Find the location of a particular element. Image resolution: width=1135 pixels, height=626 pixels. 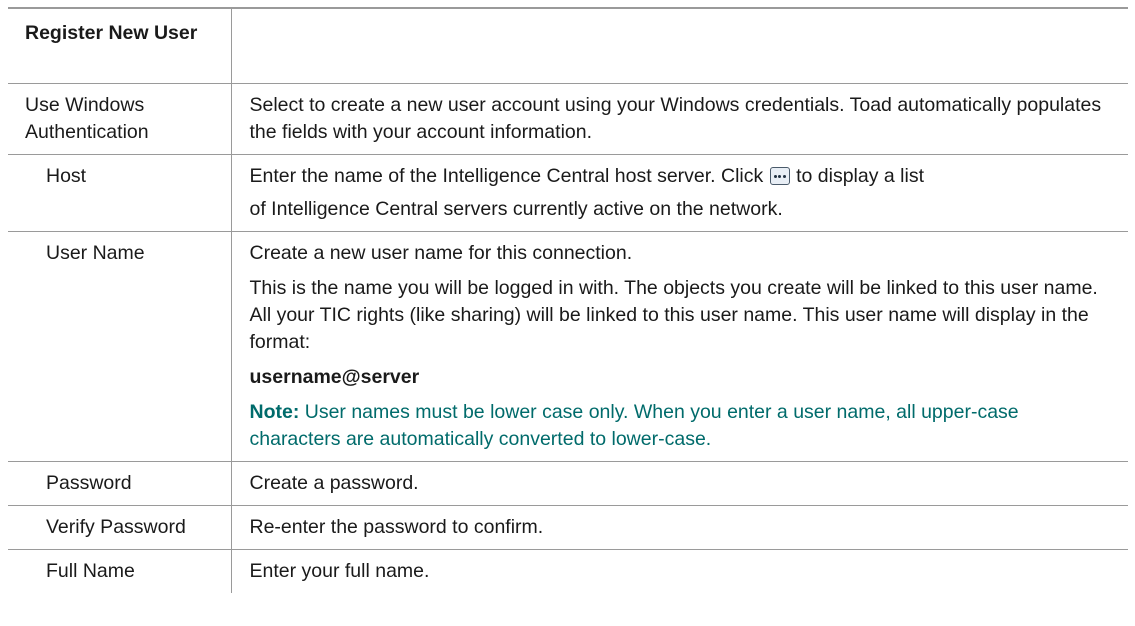

option-label-user-name: User Name is located at coordinates (120, 346).